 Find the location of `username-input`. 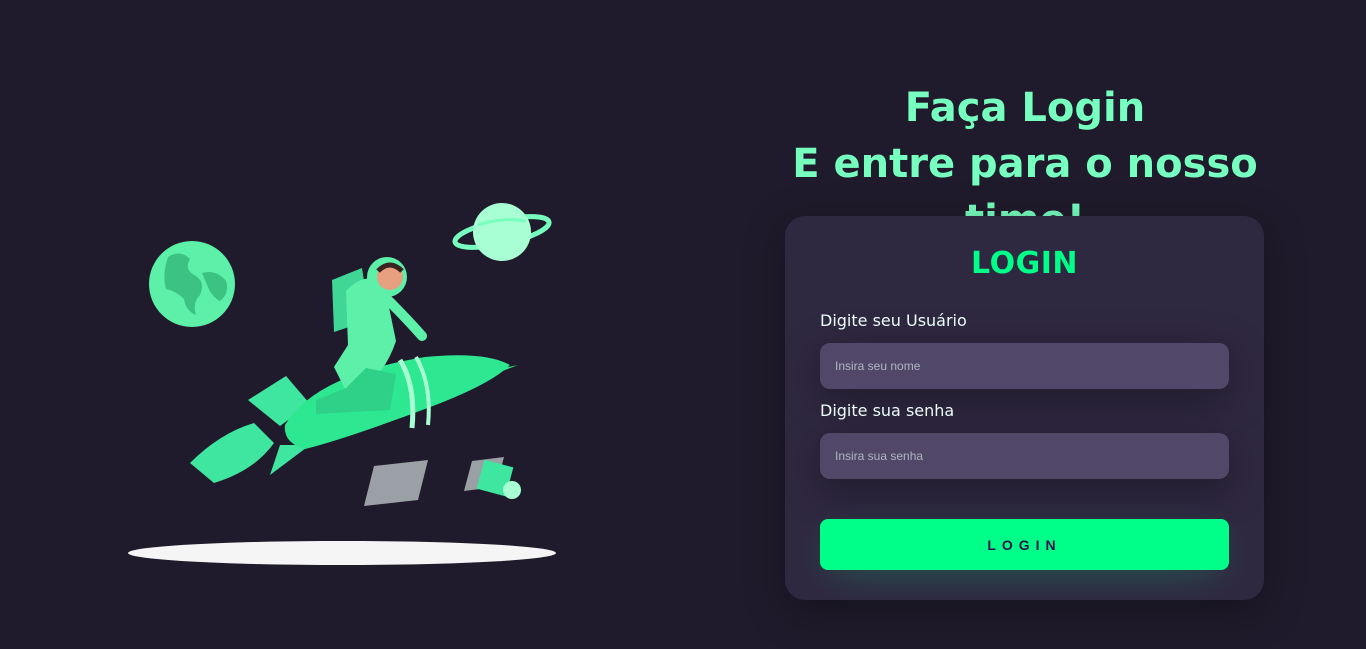

username-input is located at coordinates (1024, 366).